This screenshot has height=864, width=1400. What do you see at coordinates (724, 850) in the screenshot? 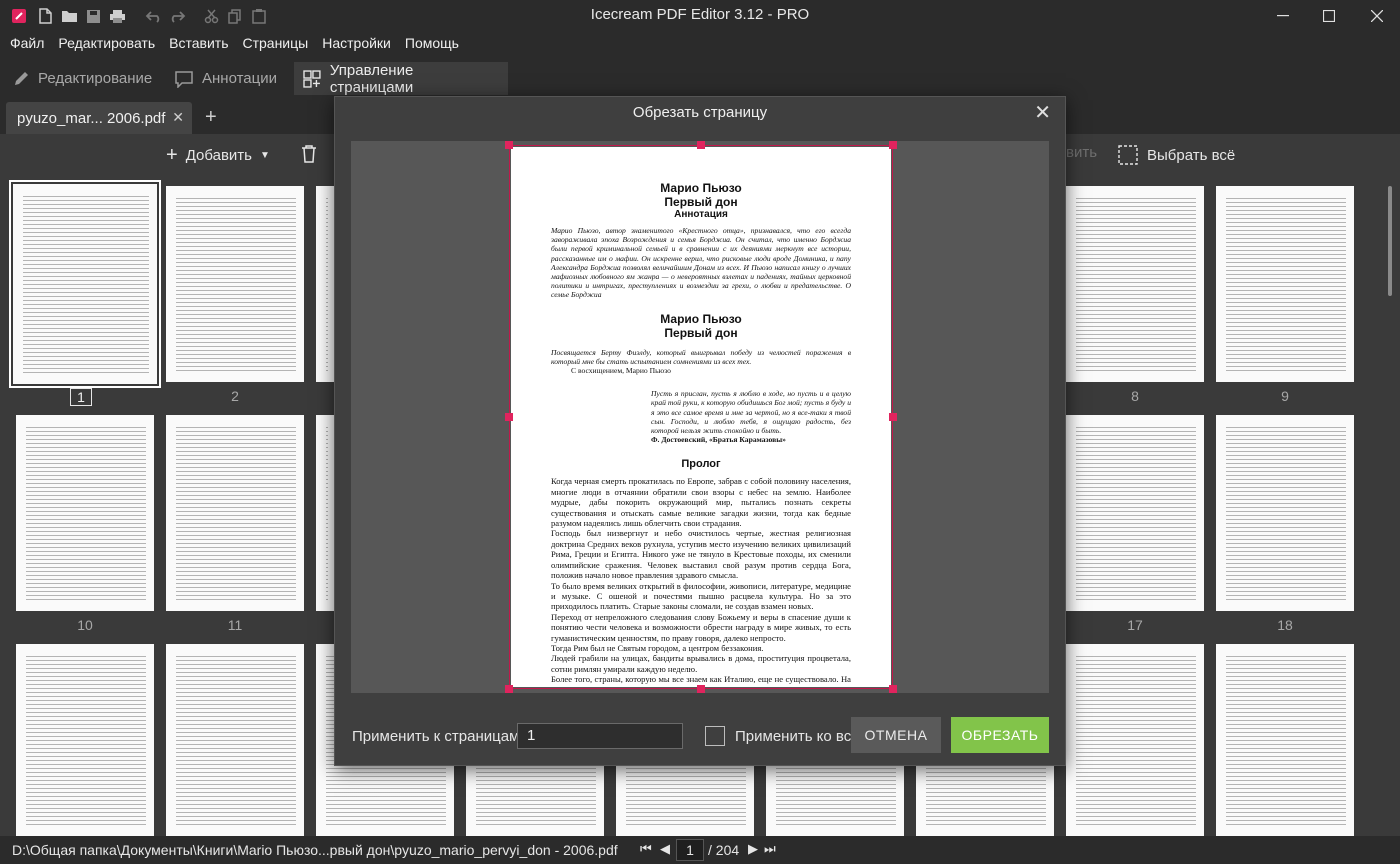
I see `total-pages: / 204` at bounding box center [724, 850].